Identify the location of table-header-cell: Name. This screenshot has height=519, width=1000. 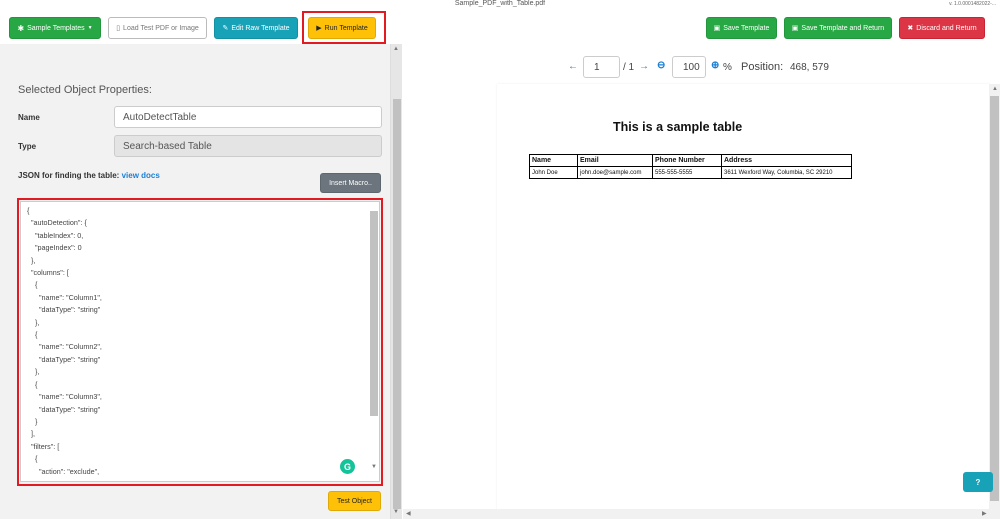
(553, 160).